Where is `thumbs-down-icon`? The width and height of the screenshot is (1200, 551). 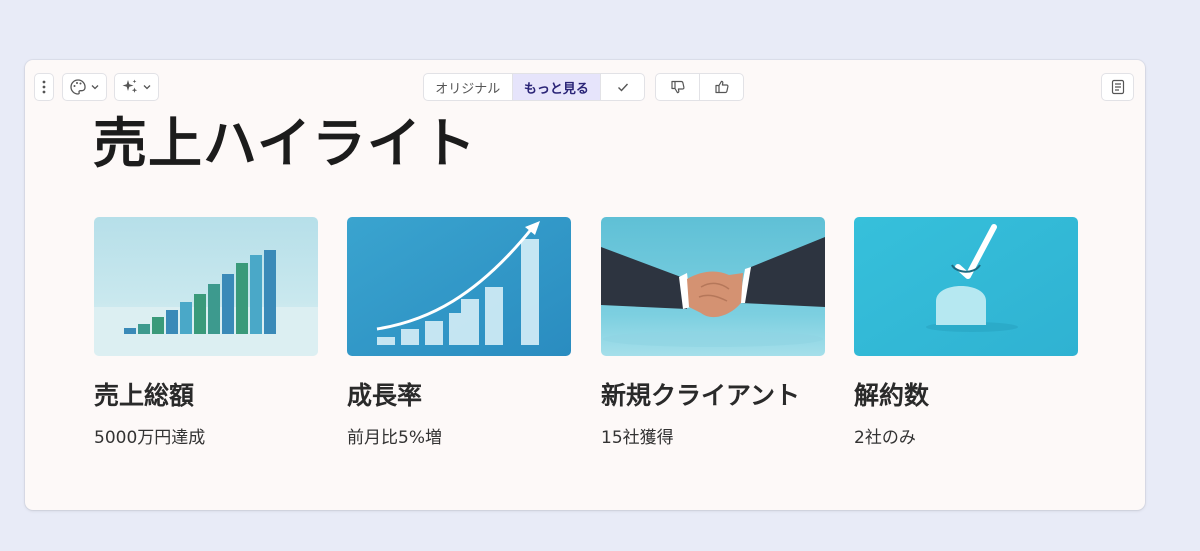 thumbs-down-icon is located at coordinates (677, 87).